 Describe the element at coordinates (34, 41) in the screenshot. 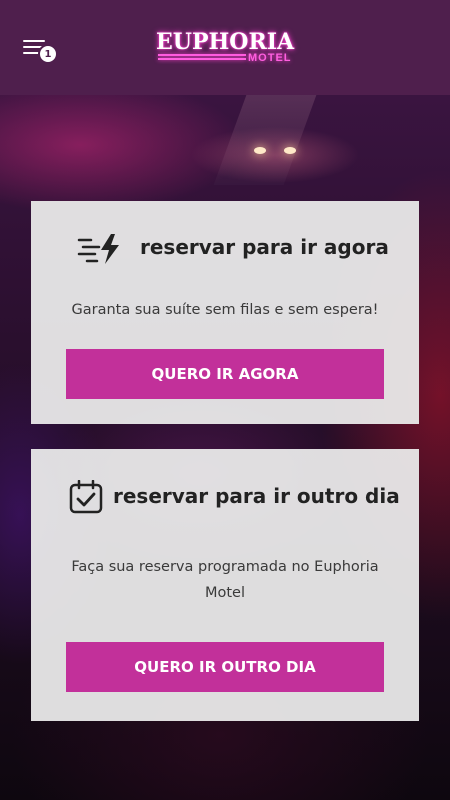

I see `menu-icon` at that location.